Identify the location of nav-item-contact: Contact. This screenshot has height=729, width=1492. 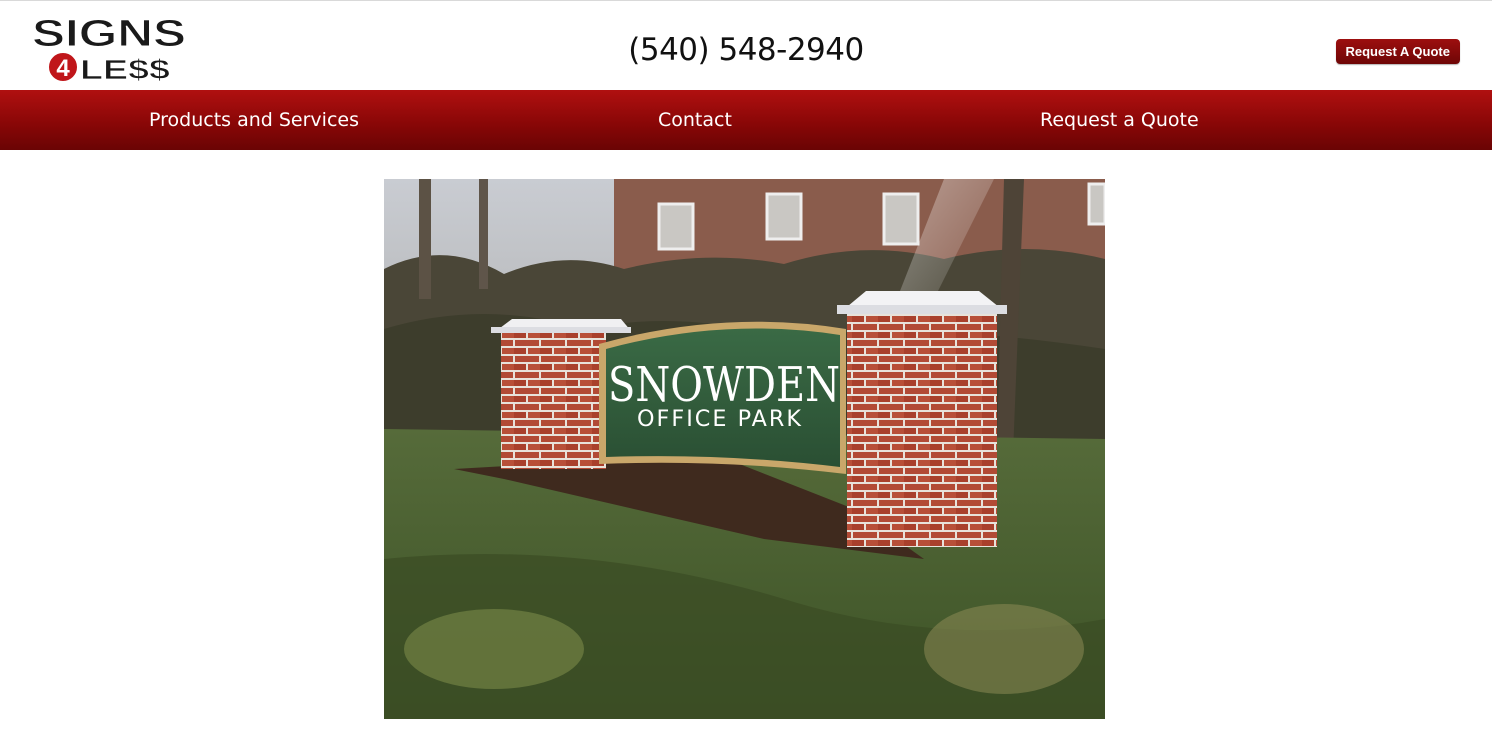
(695, 120).